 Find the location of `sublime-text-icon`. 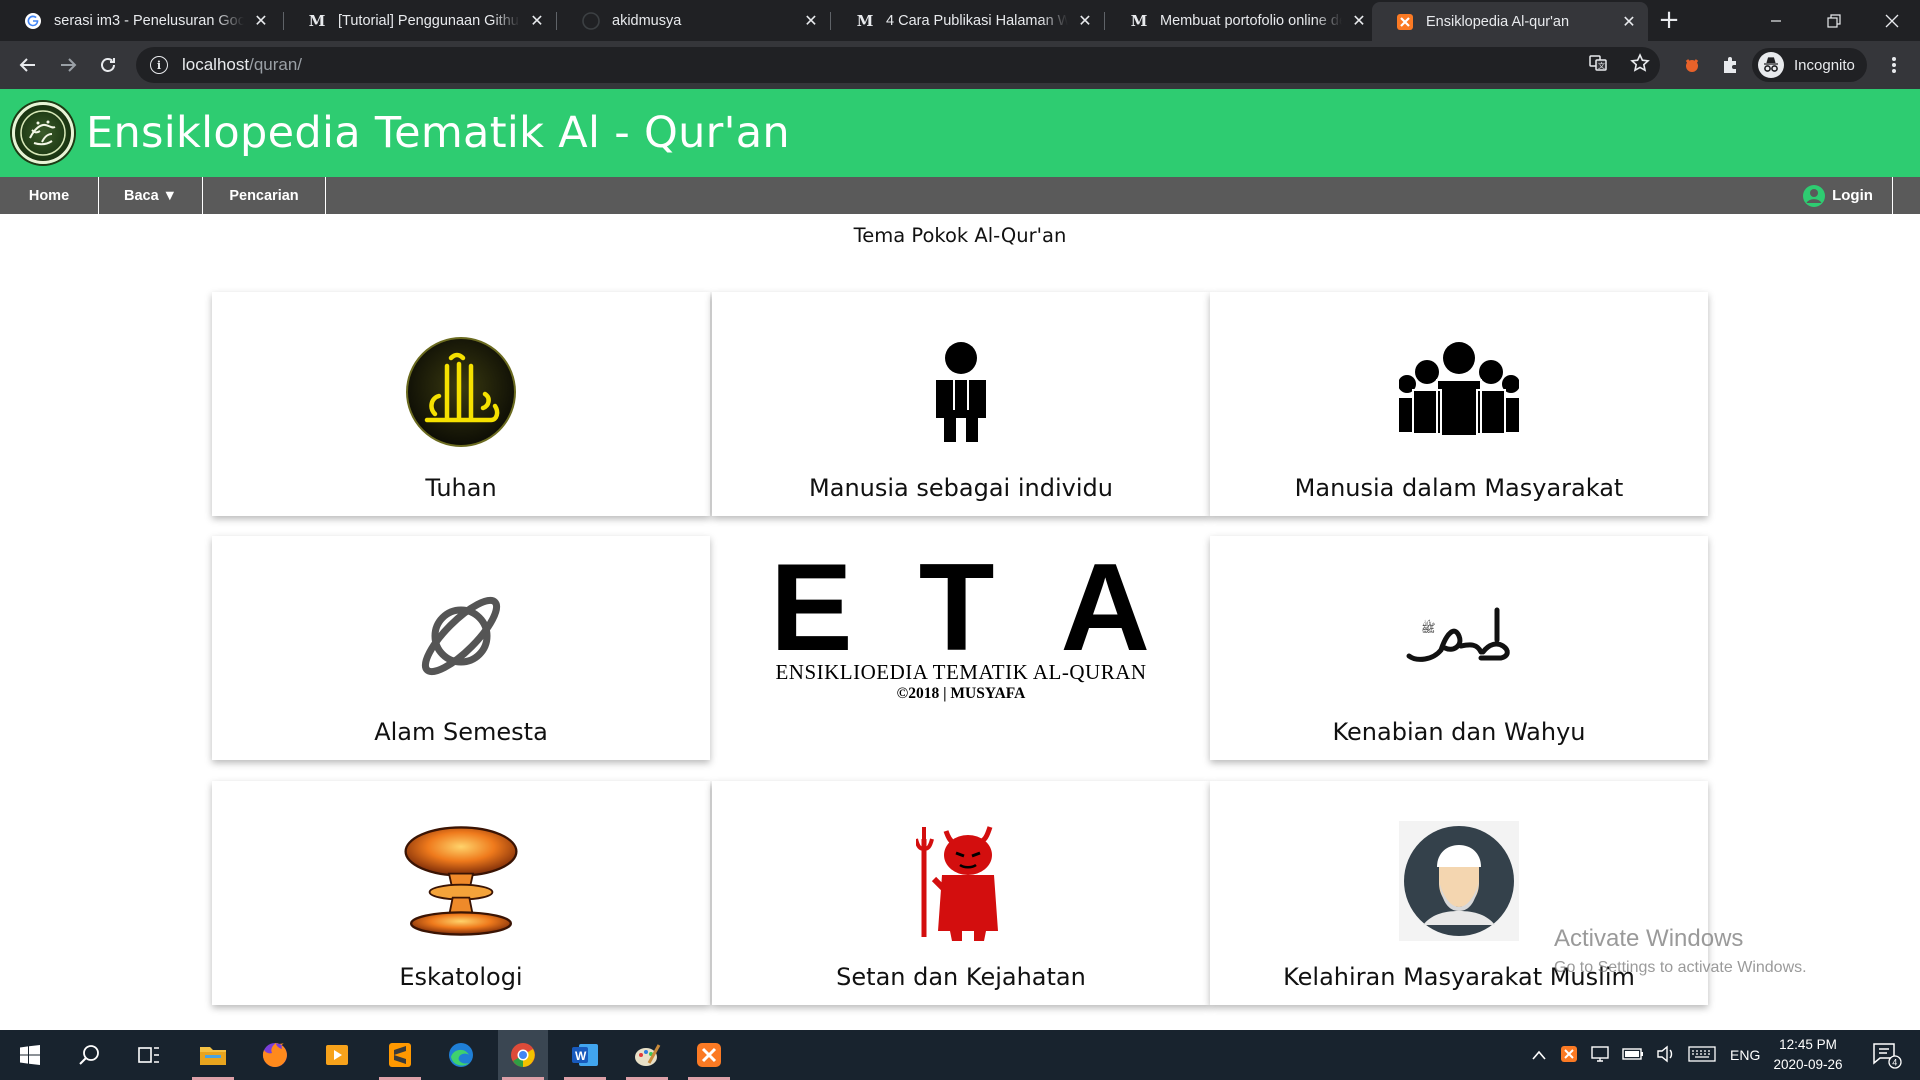

sublime-text-icon is located at coordinates (400, 1055).